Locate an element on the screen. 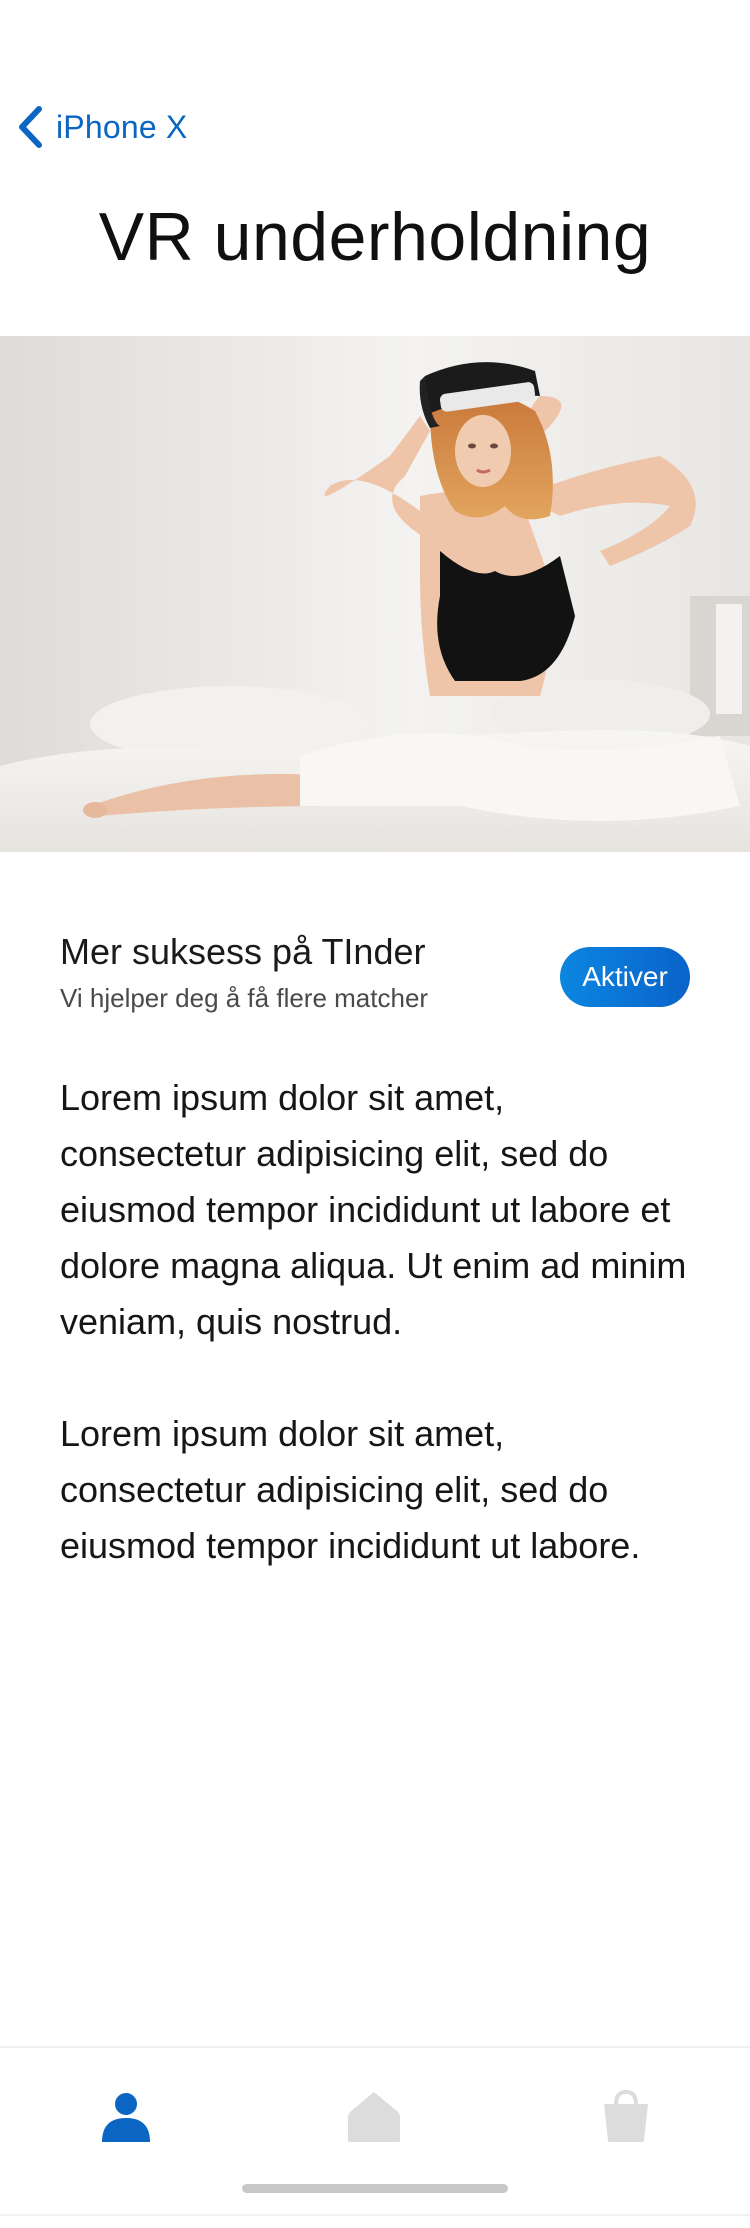 Image resolution: width=750 pixels, height=2228 pixels. back-button: iPhone X is located at coordinates (100, 127).